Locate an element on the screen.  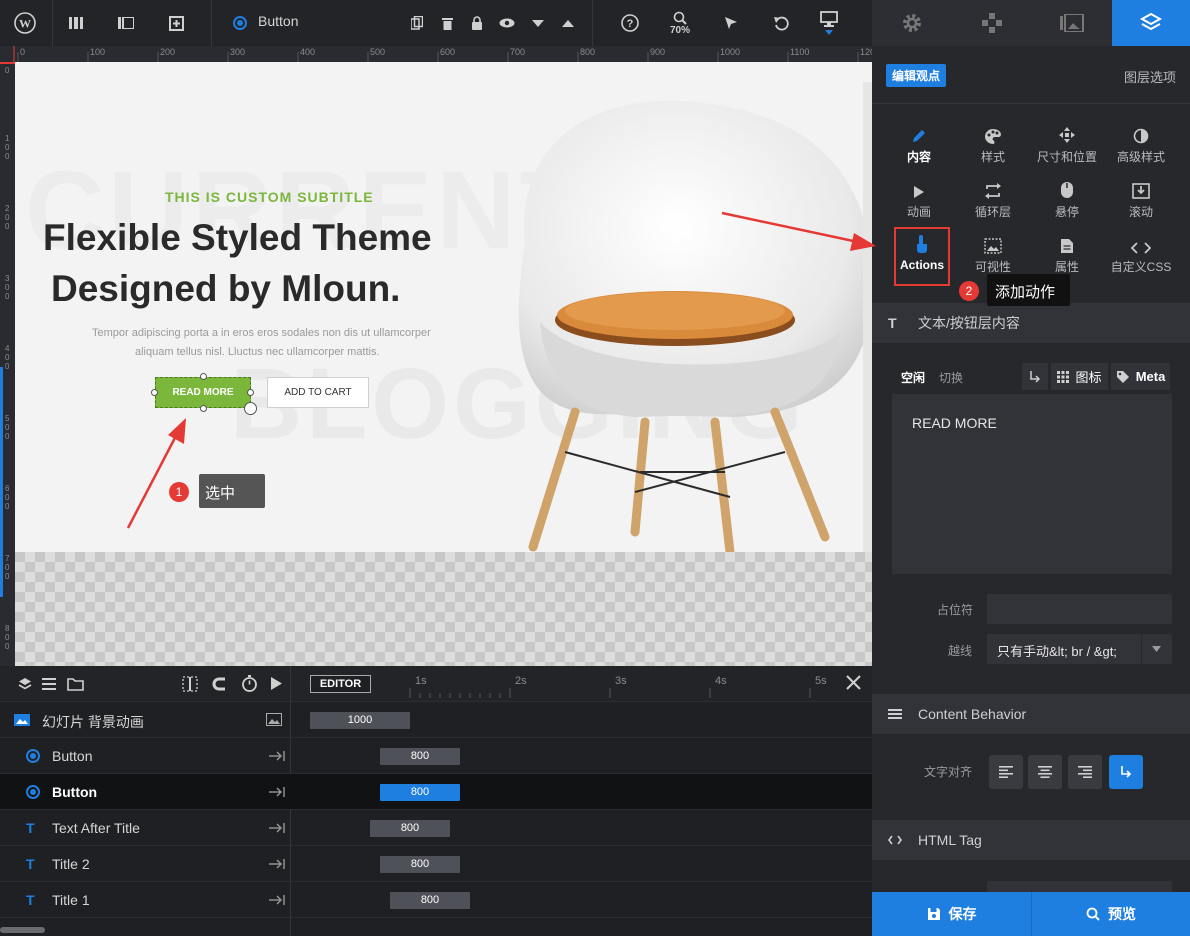
eye-icon is located at coordinates (507, 23).